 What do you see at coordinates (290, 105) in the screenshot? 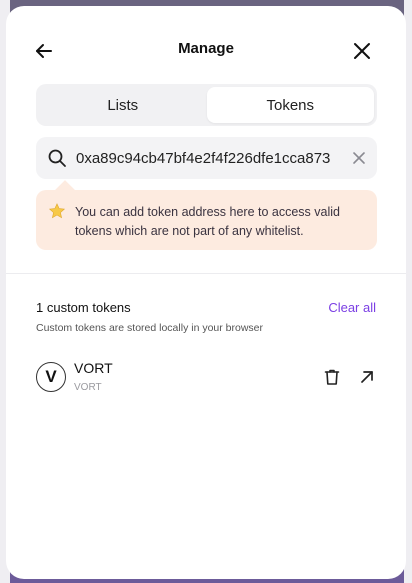
I see `tab-tokens: Tokens` at bounding box center [290, 105].